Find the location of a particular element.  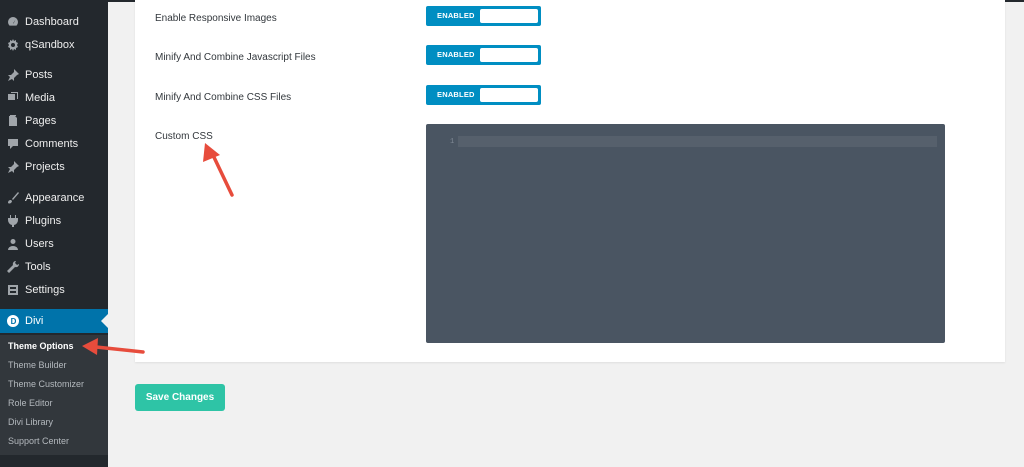

sidebar-item-label: Settings is located at coordinates (45, 290).